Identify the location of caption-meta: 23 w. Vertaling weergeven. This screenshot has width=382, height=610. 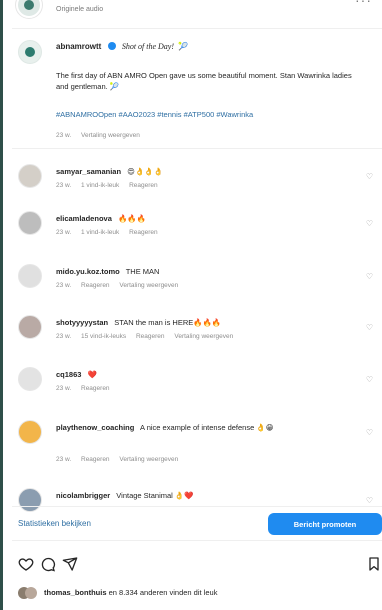
(102, 135).